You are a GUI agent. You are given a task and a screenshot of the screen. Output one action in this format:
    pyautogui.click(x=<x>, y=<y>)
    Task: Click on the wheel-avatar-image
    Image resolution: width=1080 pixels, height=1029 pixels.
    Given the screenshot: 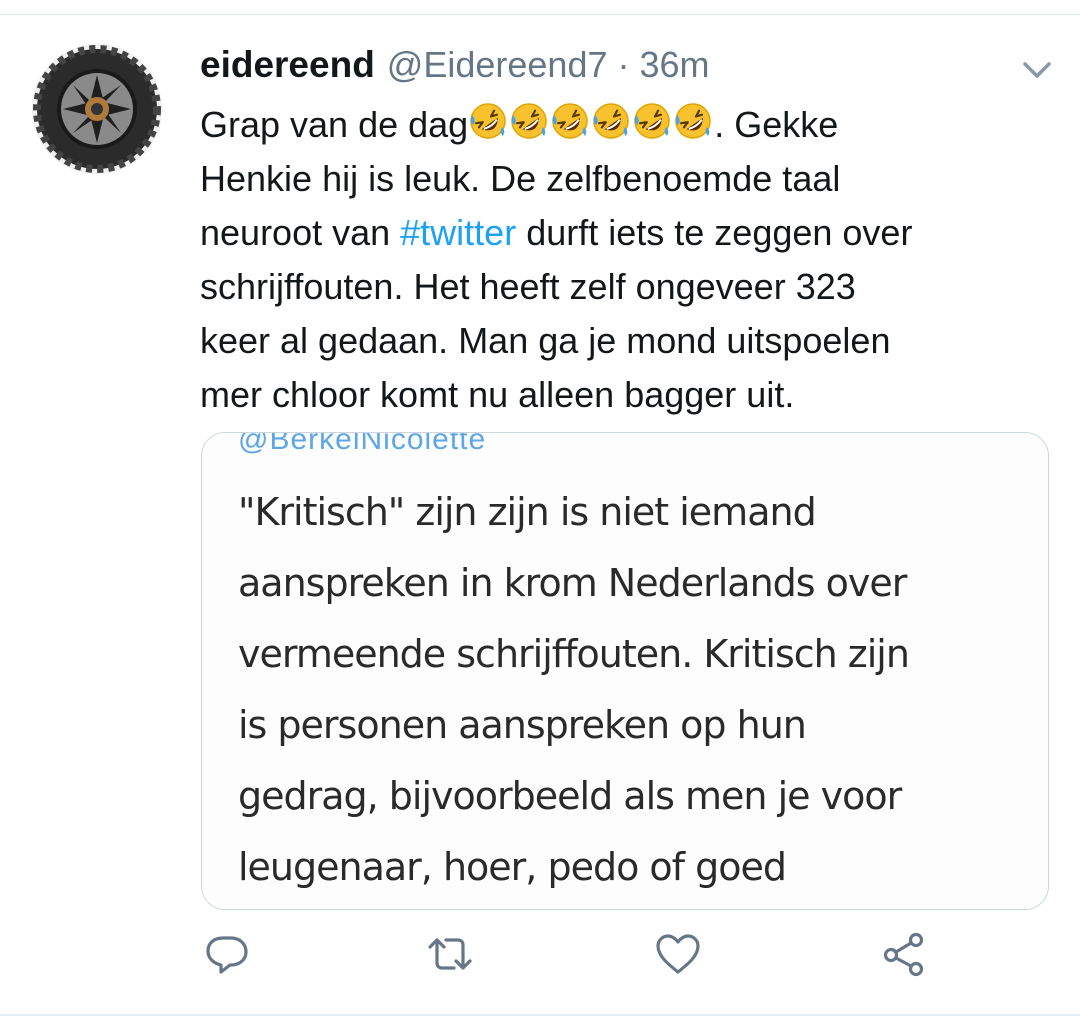 What is the action you would take?
    pyautogui.click(x=97, y=109)
    